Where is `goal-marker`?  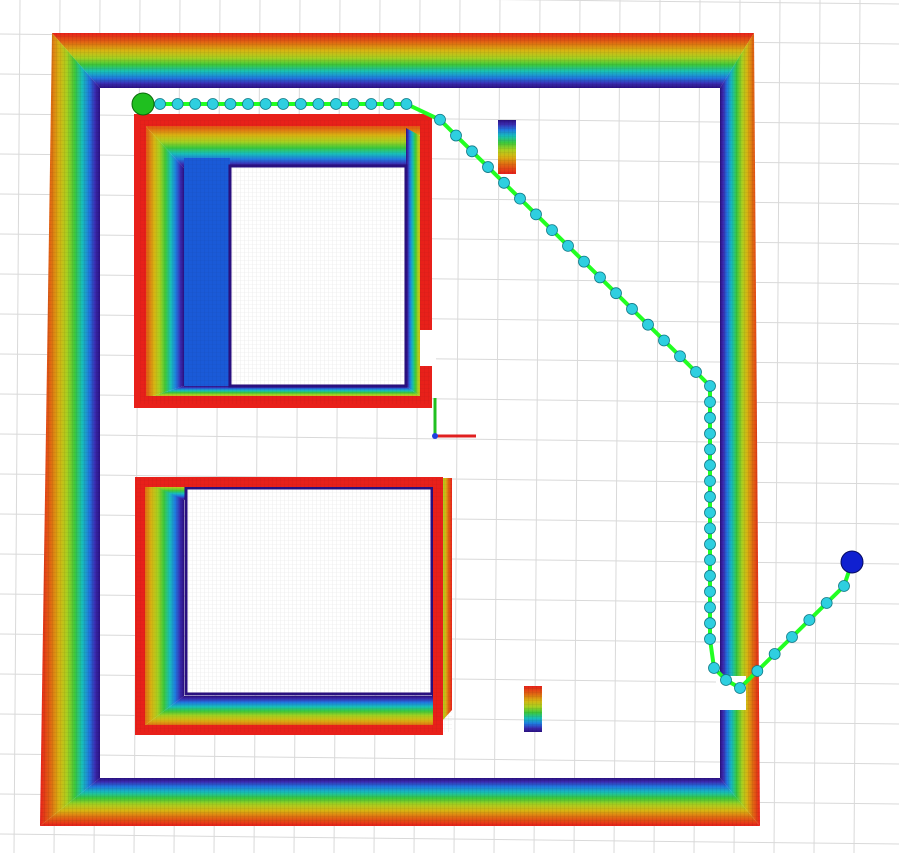 goal-marker is located at coordinates (852, 562).